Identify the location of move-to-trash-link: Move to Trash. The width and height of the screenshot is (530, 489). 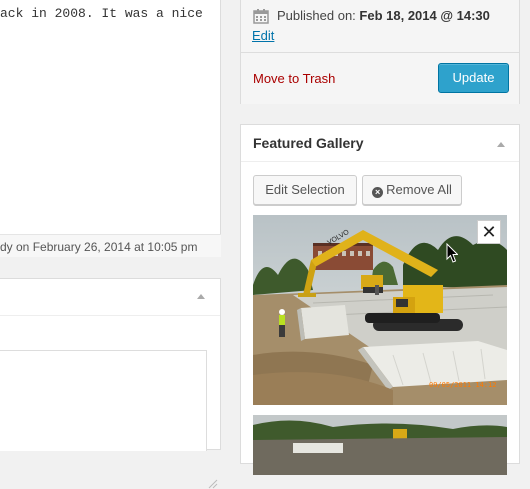
(294, 78).